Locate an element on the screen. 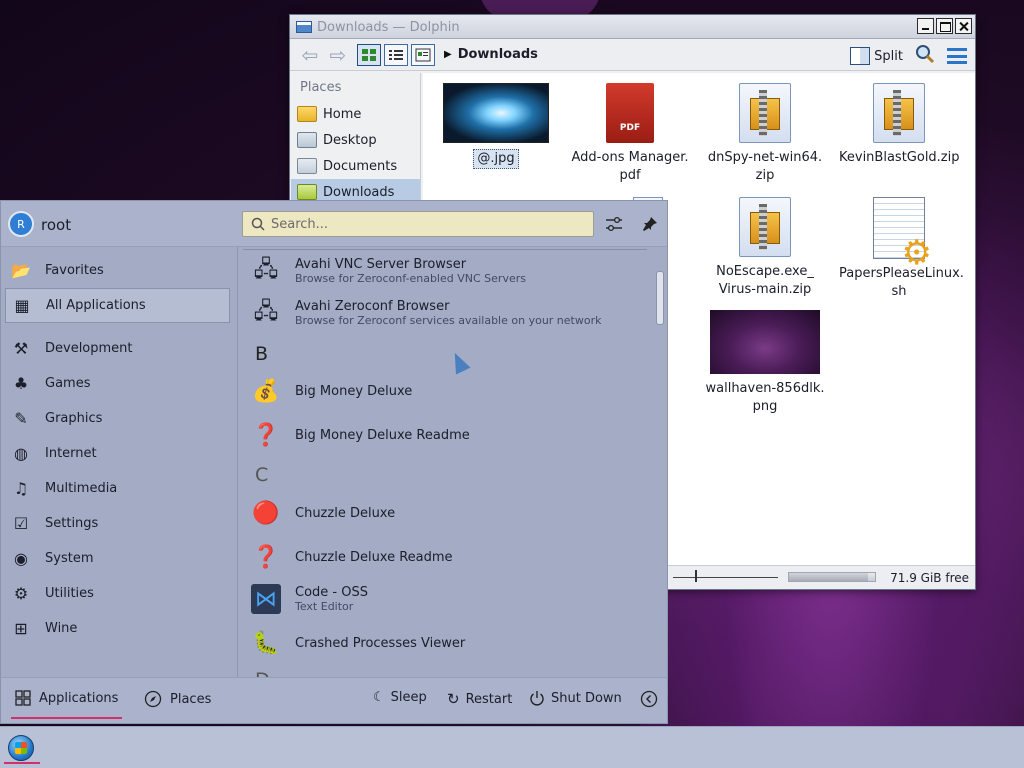 The height and width of the screenshot is (768, 1024). place-desktop: Desktop is located at coordinates (355, 140).